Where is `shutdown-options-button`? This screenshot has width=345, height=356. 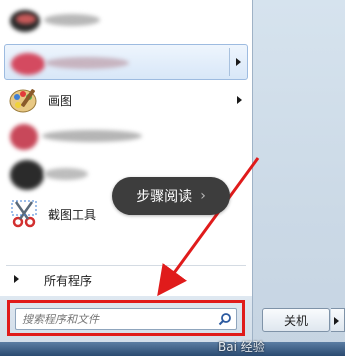
shutdown-options-button is located at coordinates (338, 320).